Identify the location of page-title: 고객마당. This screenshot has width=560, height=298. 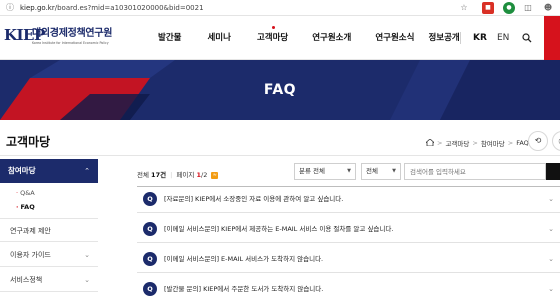
(28, 142).